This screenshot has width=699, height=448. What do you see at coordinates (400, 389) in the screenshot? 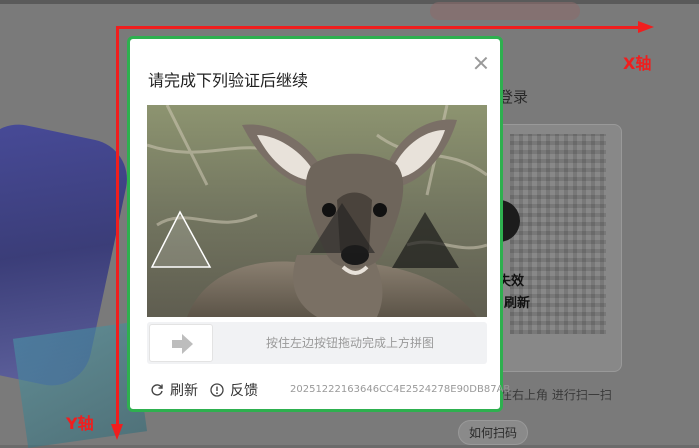
I see `session-id: 20251222163646CC4E2524278E90DB87AB` at bounding box center [400, 389].